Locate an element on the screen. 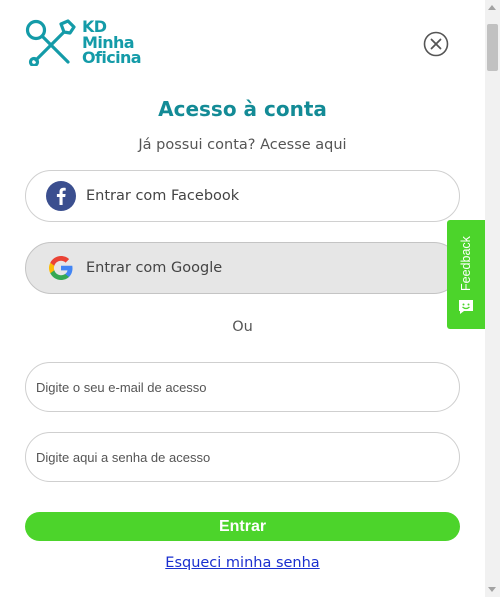 The height and width of the screenshot is (597, 500). or-divider: Ou is located at coordinates (242, 327).